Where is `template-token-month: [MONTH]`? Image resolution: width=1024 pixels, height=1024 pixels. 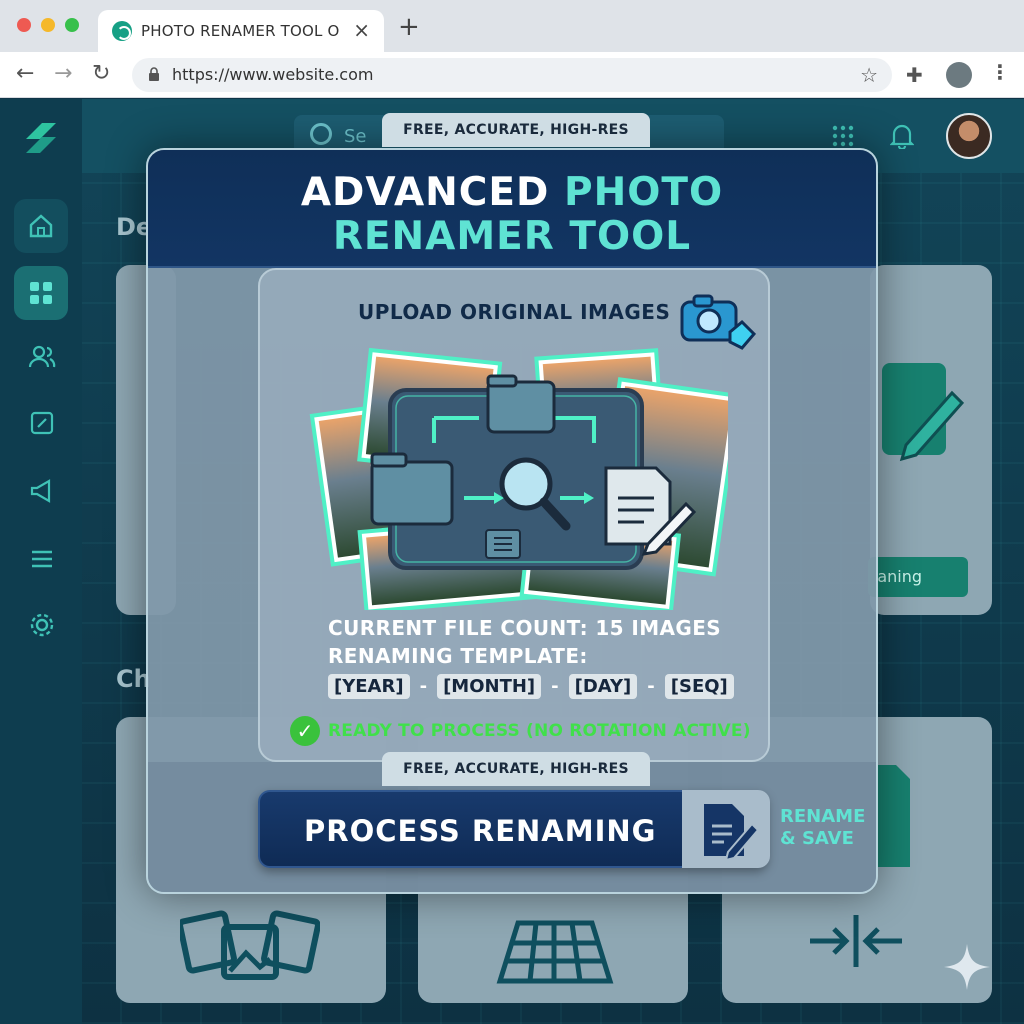
template-token-month: [MONTH] is located at coordinates (489, 686).